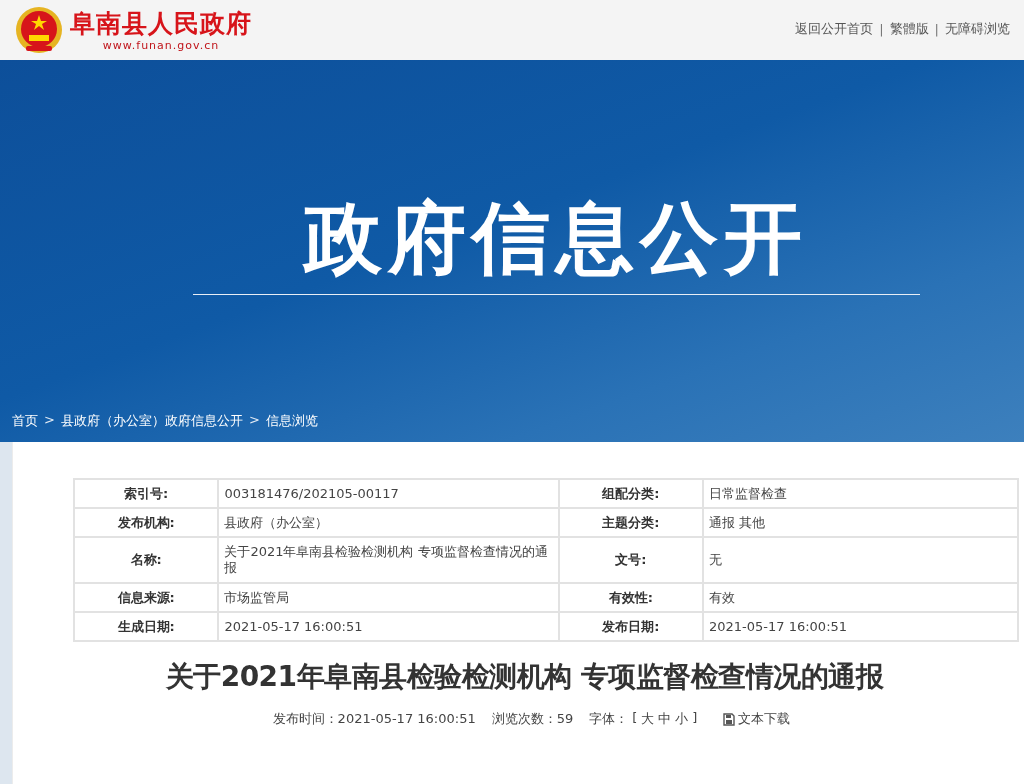  I want to click on field-value: 无, so click(860, 560).